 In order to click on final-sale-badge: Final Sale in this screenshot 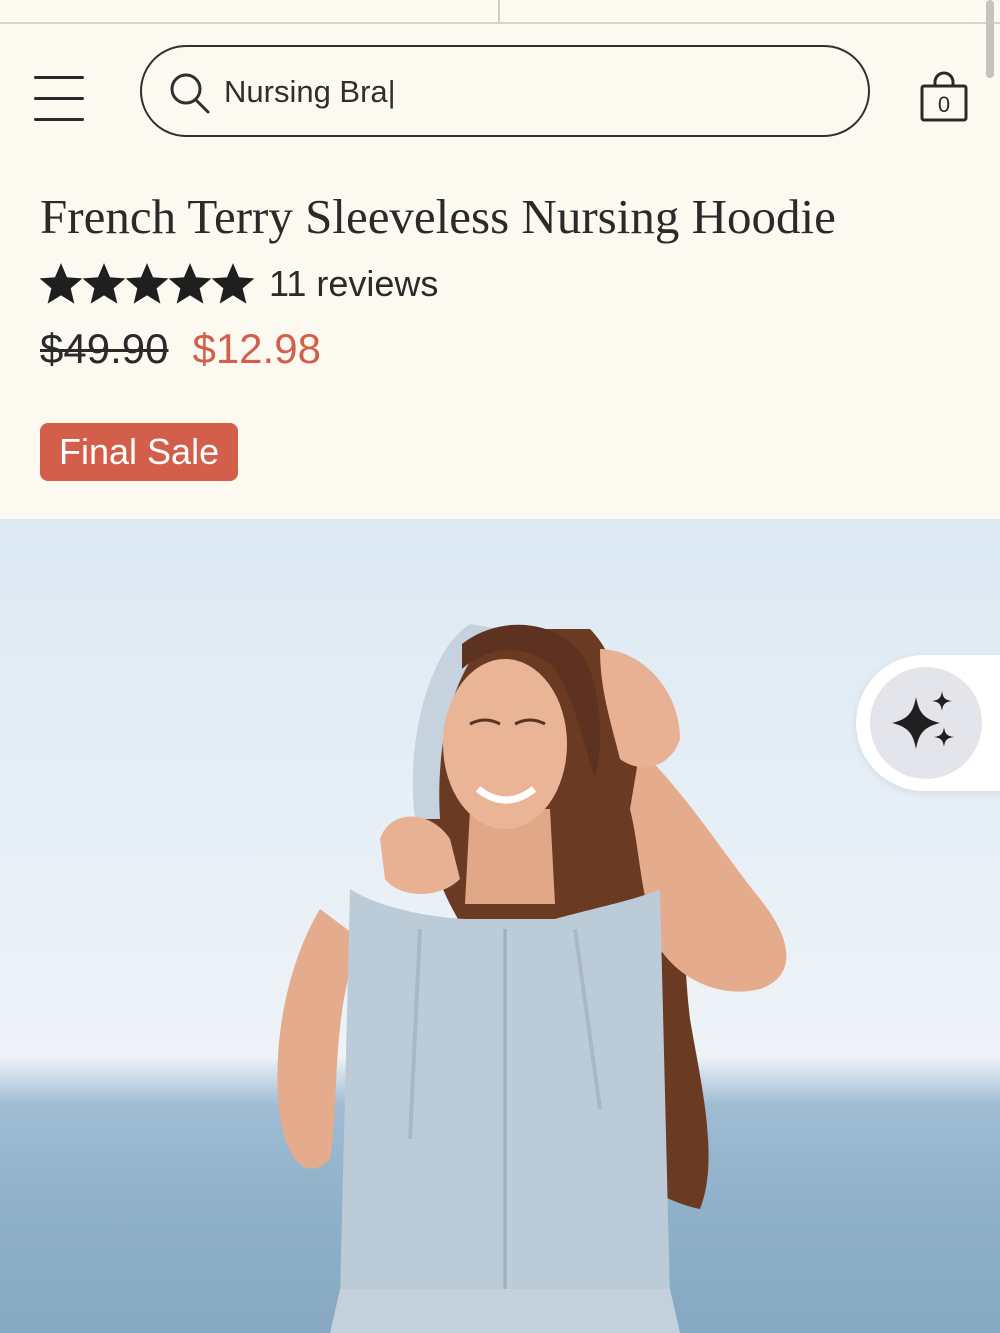, I will do `click(139, 452)`.